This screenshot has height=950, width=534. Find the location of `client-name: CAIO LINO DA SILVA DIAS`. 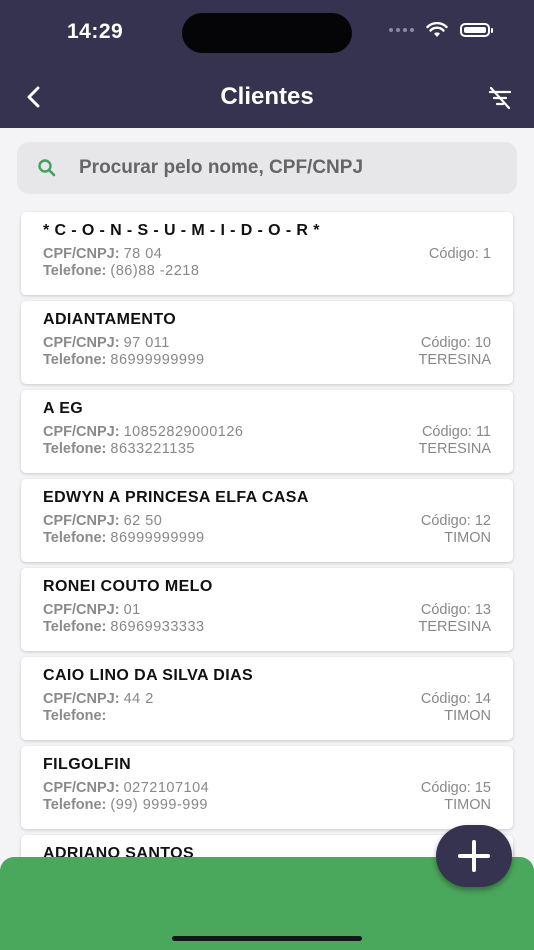

client-name: CAIO LINO DA SILVA DIAS is located at coordinates (148, 675).